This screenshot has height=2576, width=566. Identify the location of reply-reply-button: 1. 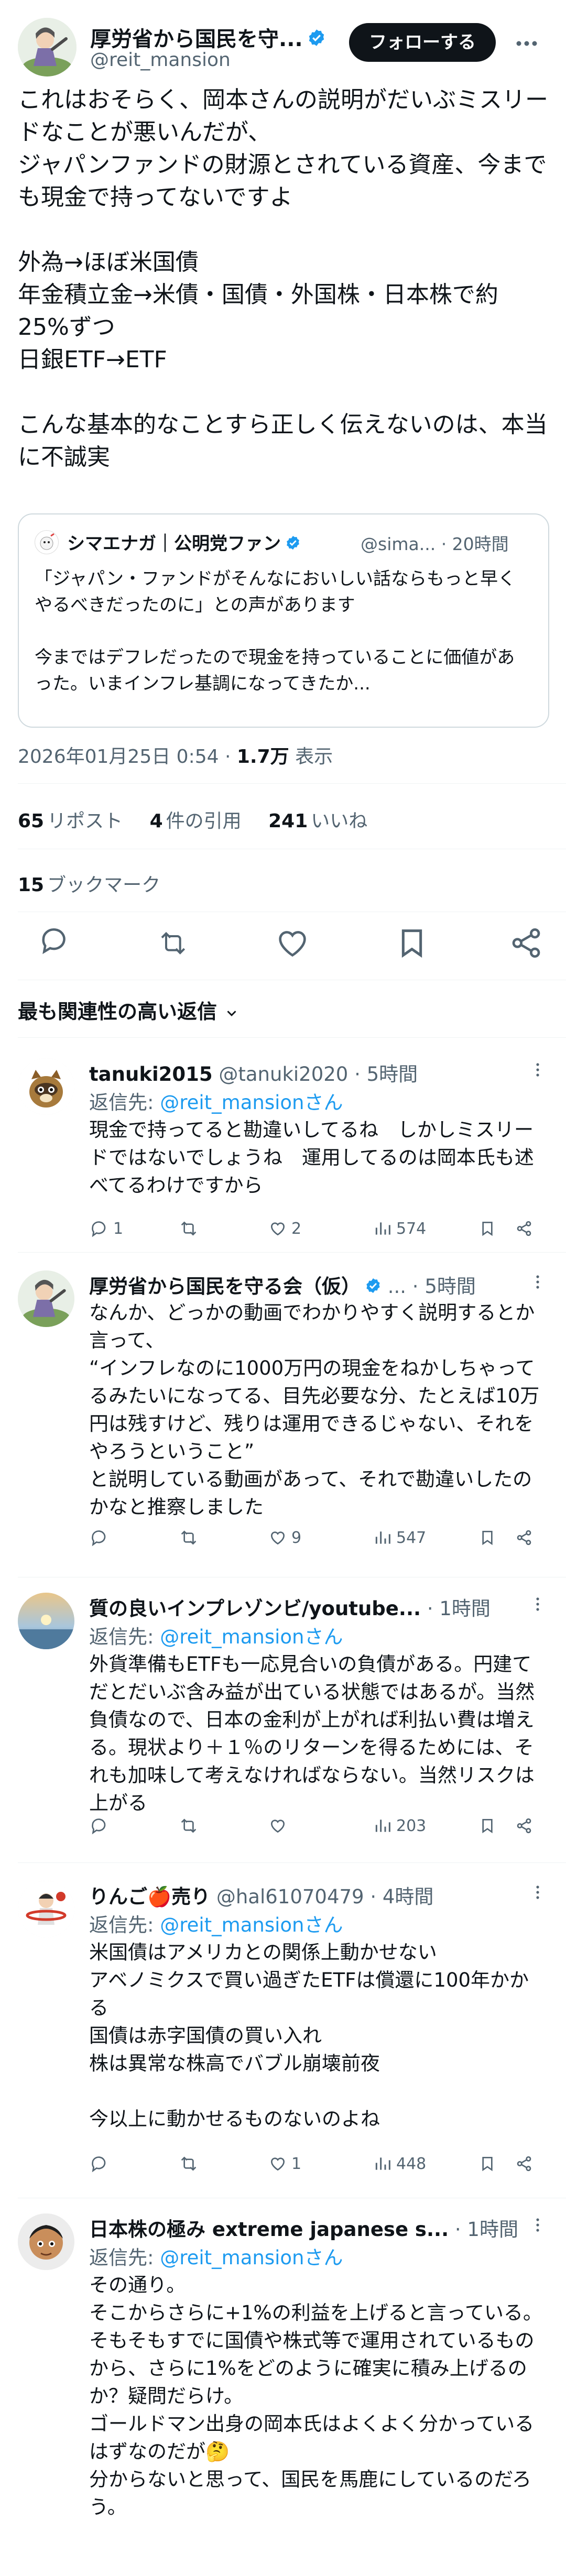
(106, 1228).